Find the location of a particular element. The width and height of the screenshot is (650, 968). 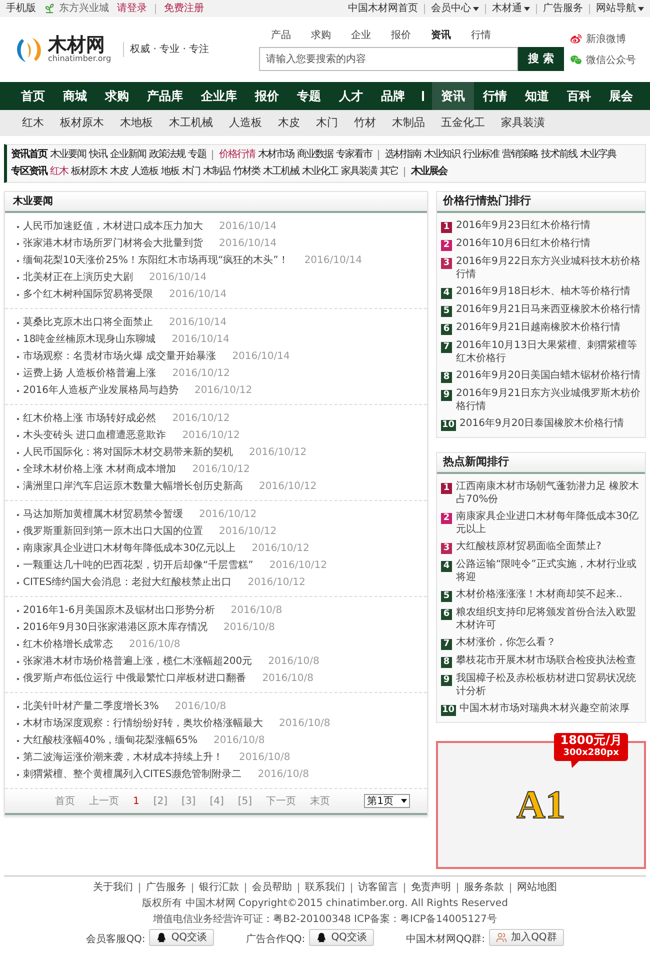

footer-link: 访客留言 is located at coordinates (378, 887).